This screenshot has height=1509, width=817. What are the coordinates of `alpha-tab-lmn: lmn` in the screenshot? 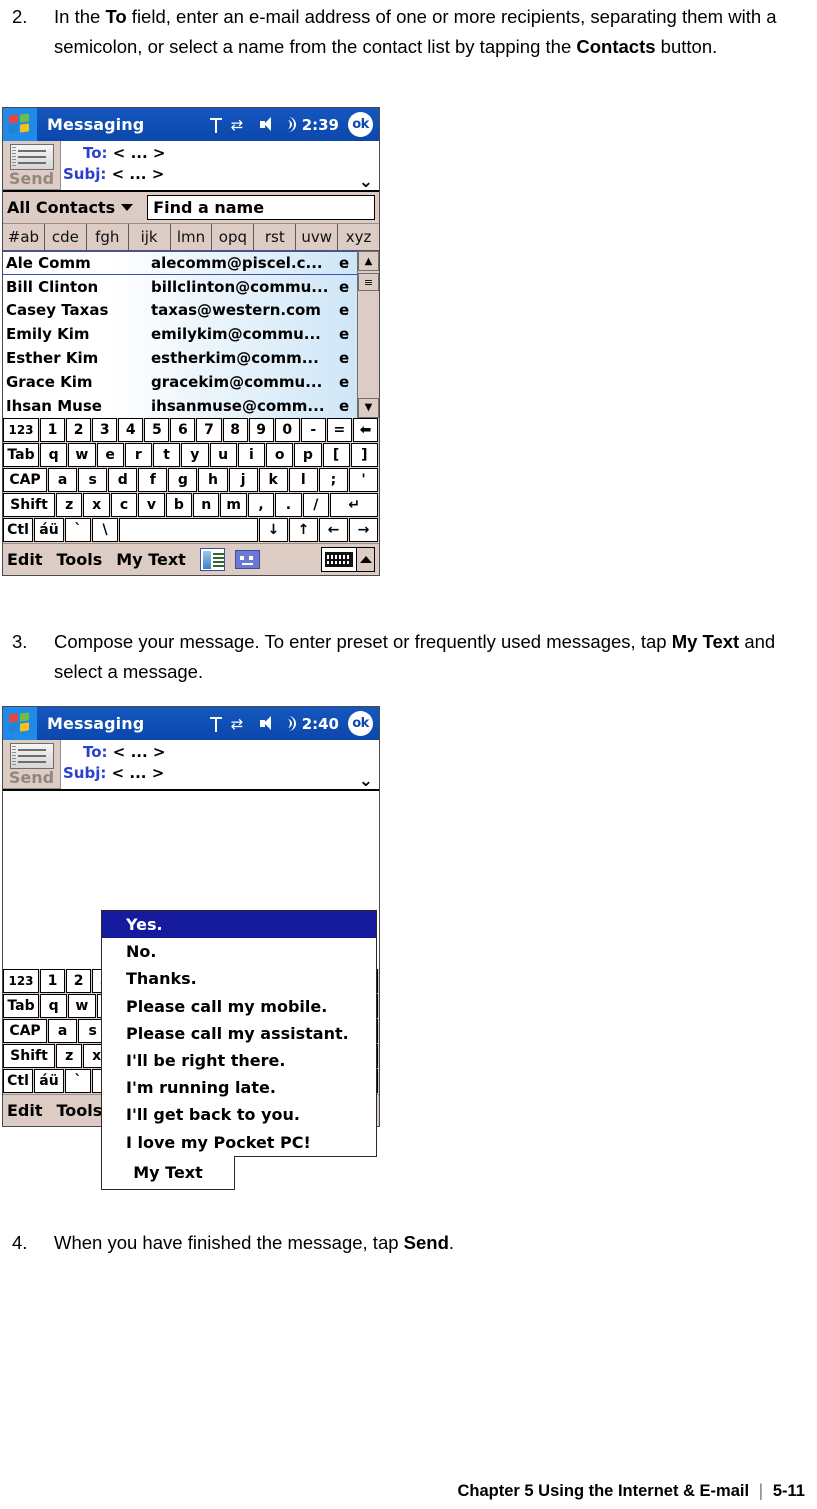 It's located at (192, 237).